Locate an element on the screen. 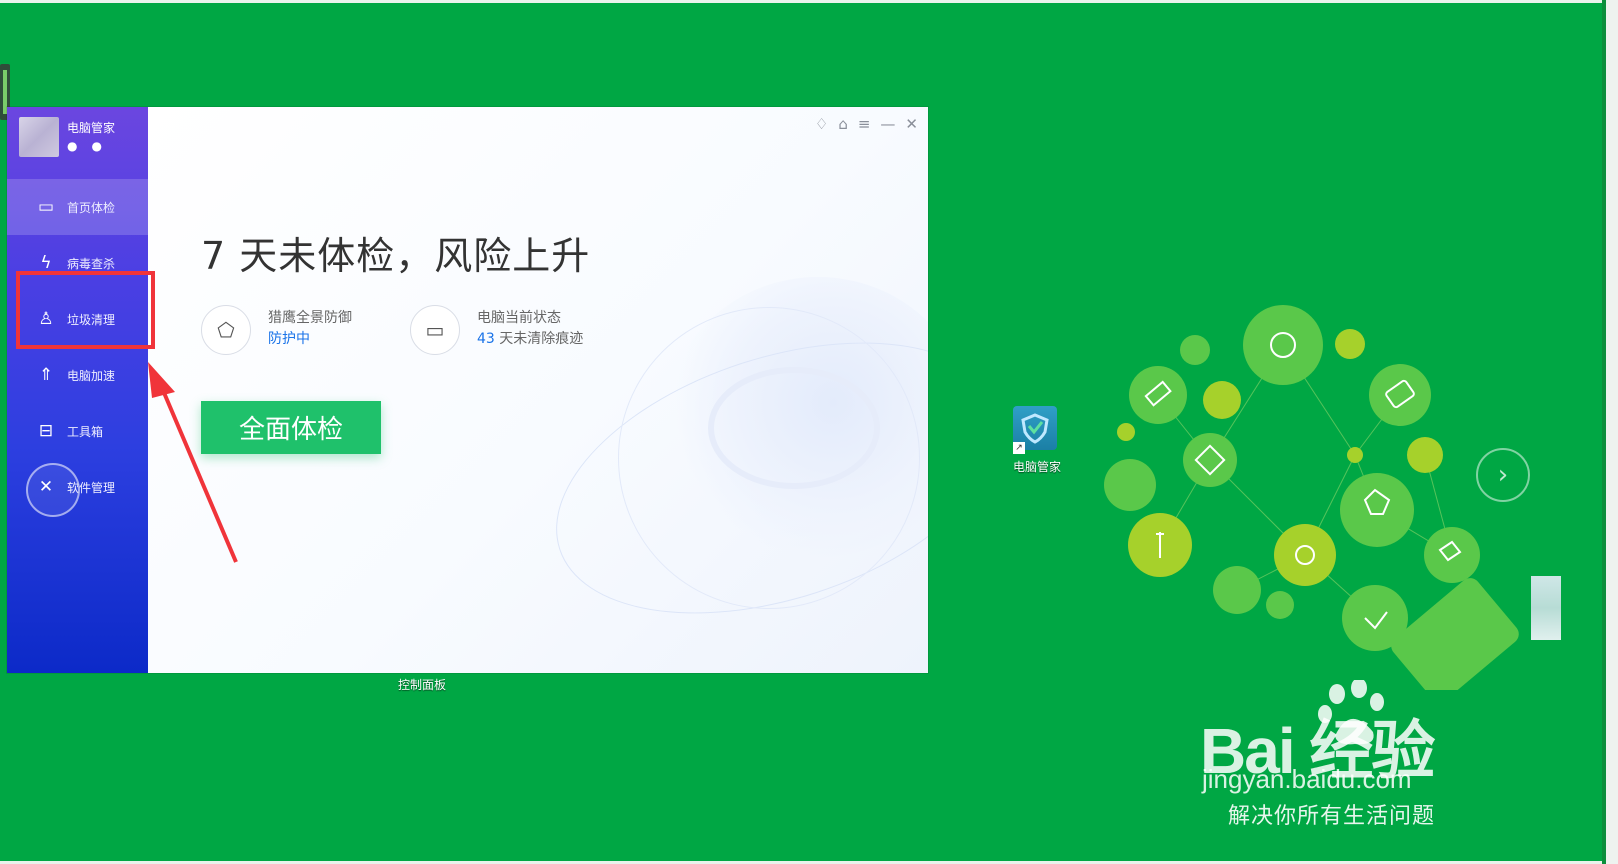 Image resolution: width=1618 pixels, height=864 pixels. sidebar-item-label: 首页体检 is located at coordinates (91, 207).